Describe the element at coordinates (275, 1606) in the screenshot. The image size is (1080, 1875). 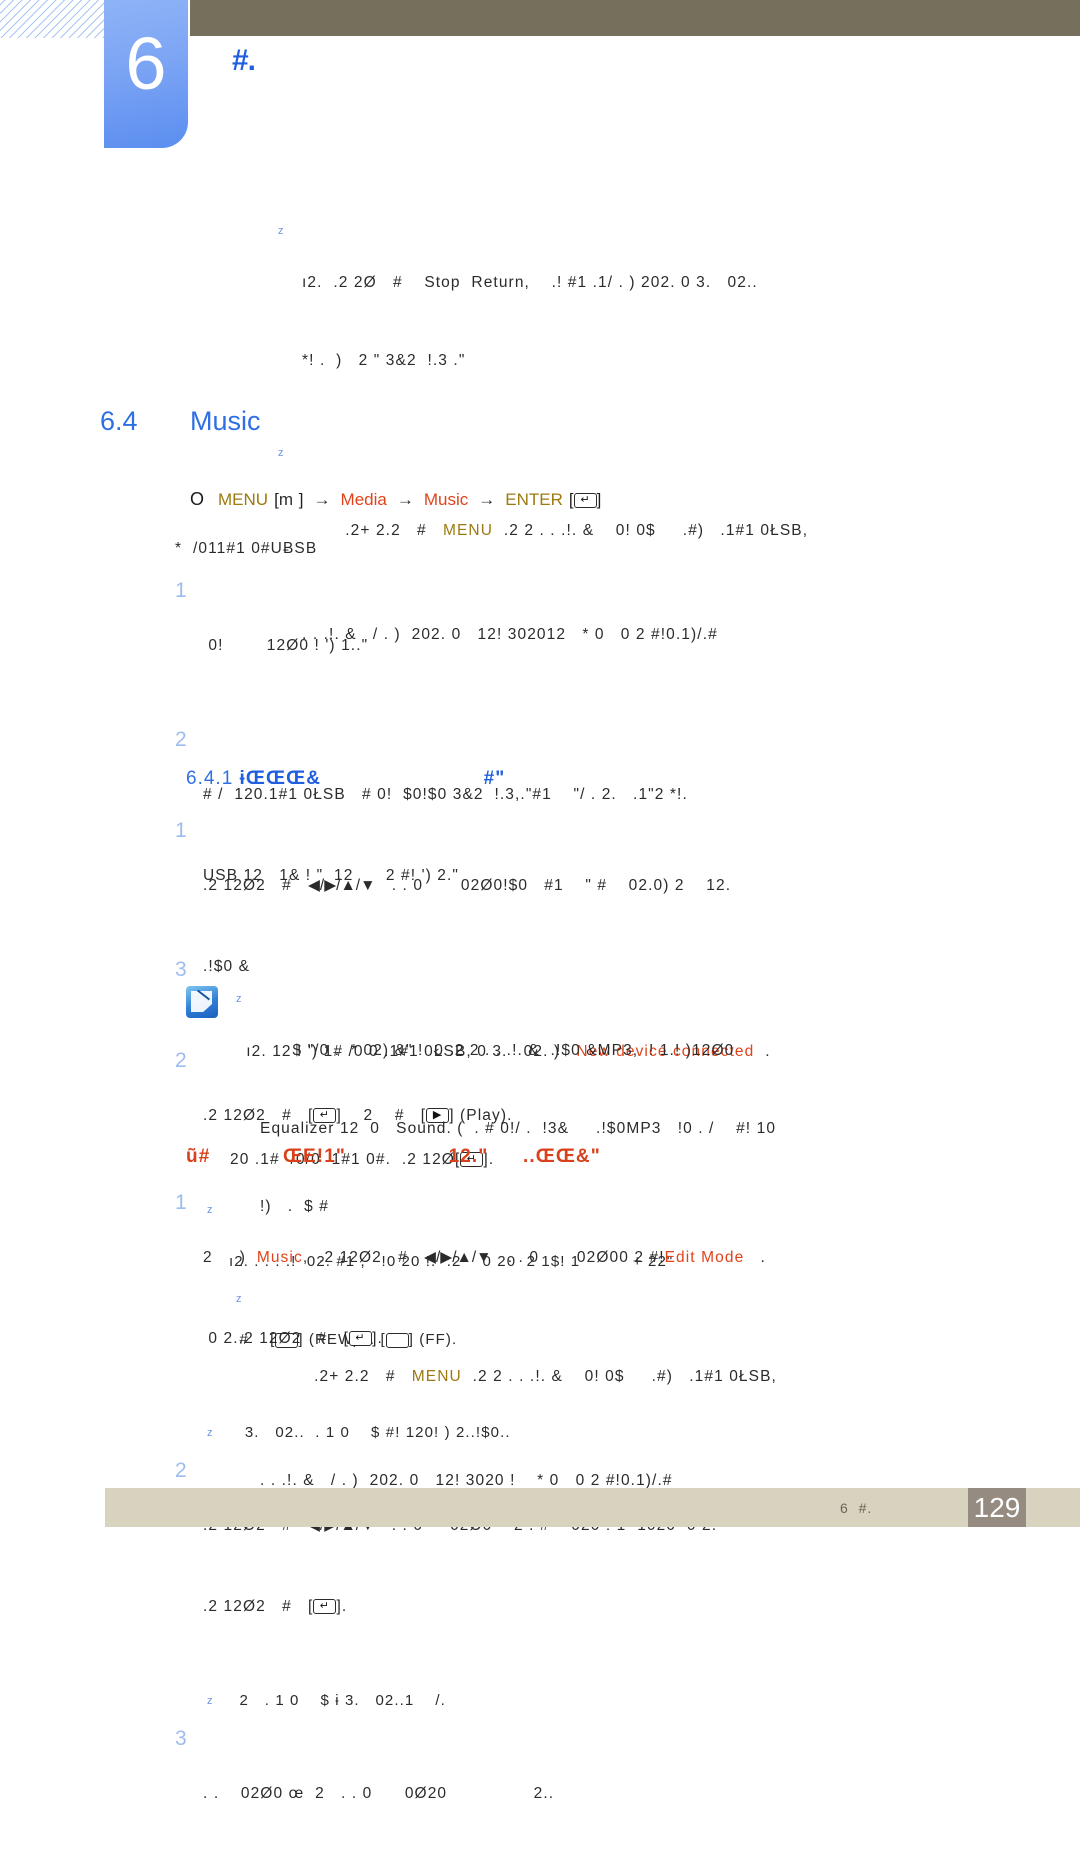
I see `step-line: .2 12Ø2 # [↵].` at that location.